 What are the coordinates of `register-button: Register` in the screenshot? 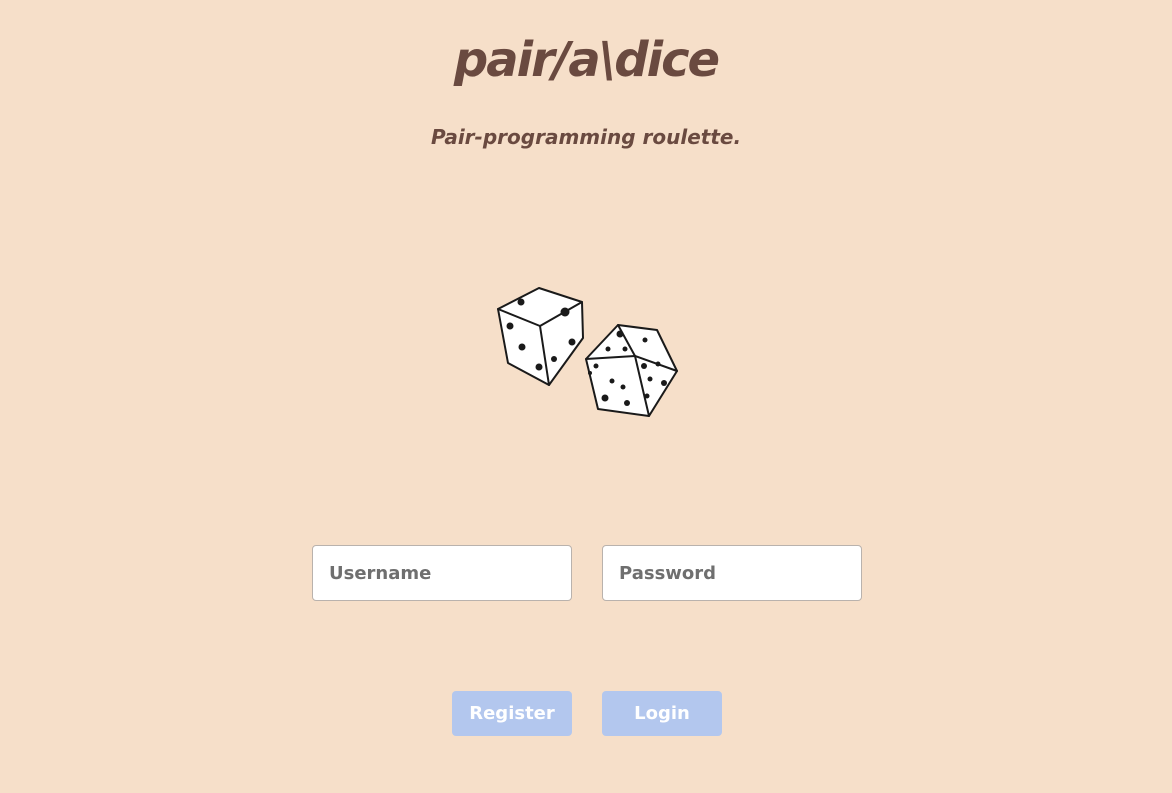 It's located at (512, 713).